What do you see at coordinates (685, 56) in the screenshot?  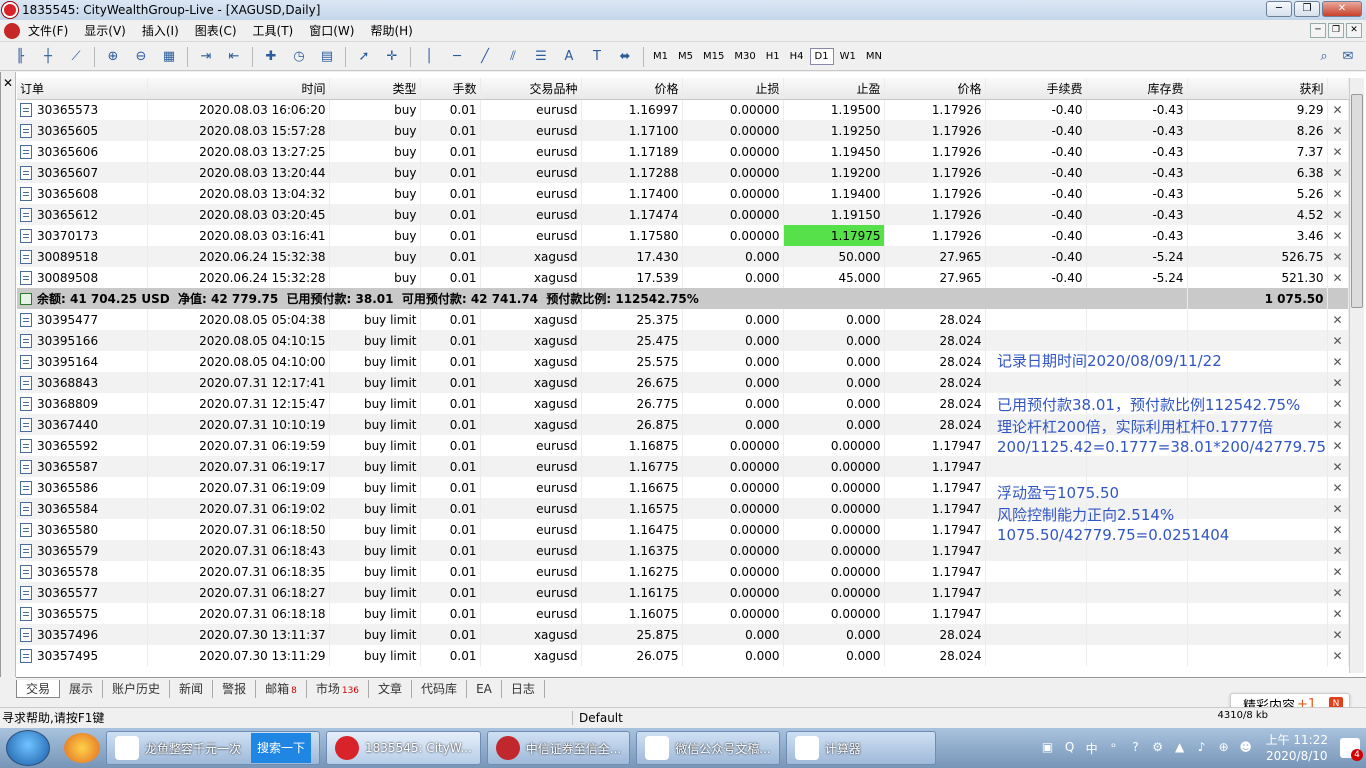 I see `timeframe-m5: M5` at bounding box center [685, 56].